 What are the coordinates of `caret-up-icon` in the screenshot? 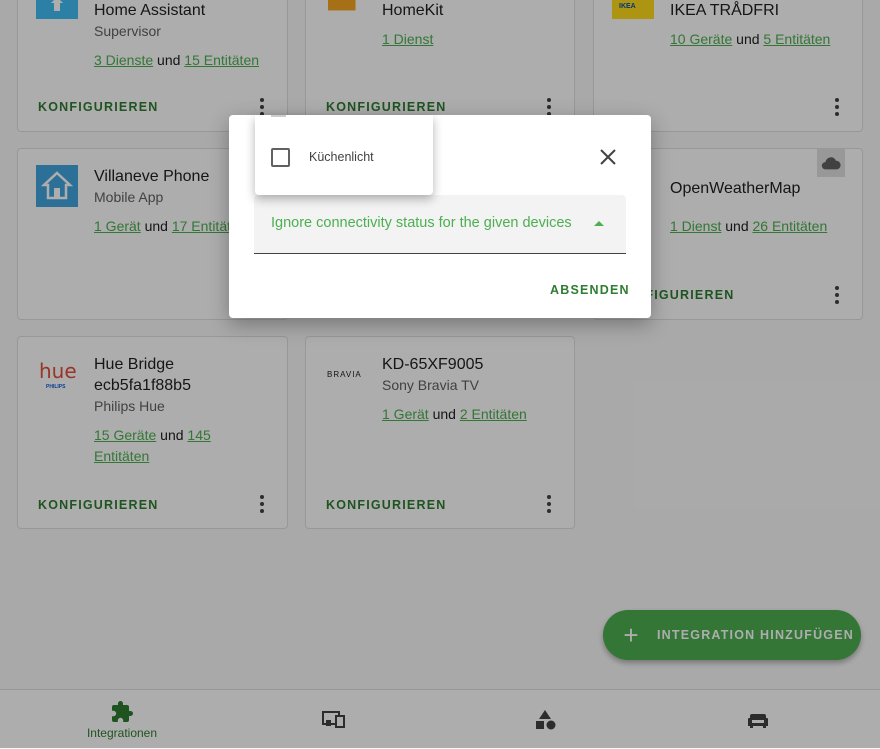 It's located at (599, 223).